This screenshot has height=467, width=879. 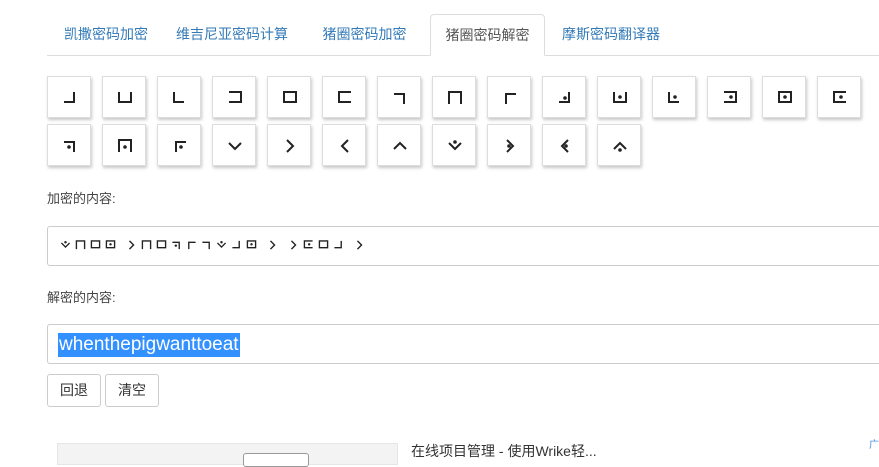 I want to click on key-pigpen-h, so click(x=454, y=97).